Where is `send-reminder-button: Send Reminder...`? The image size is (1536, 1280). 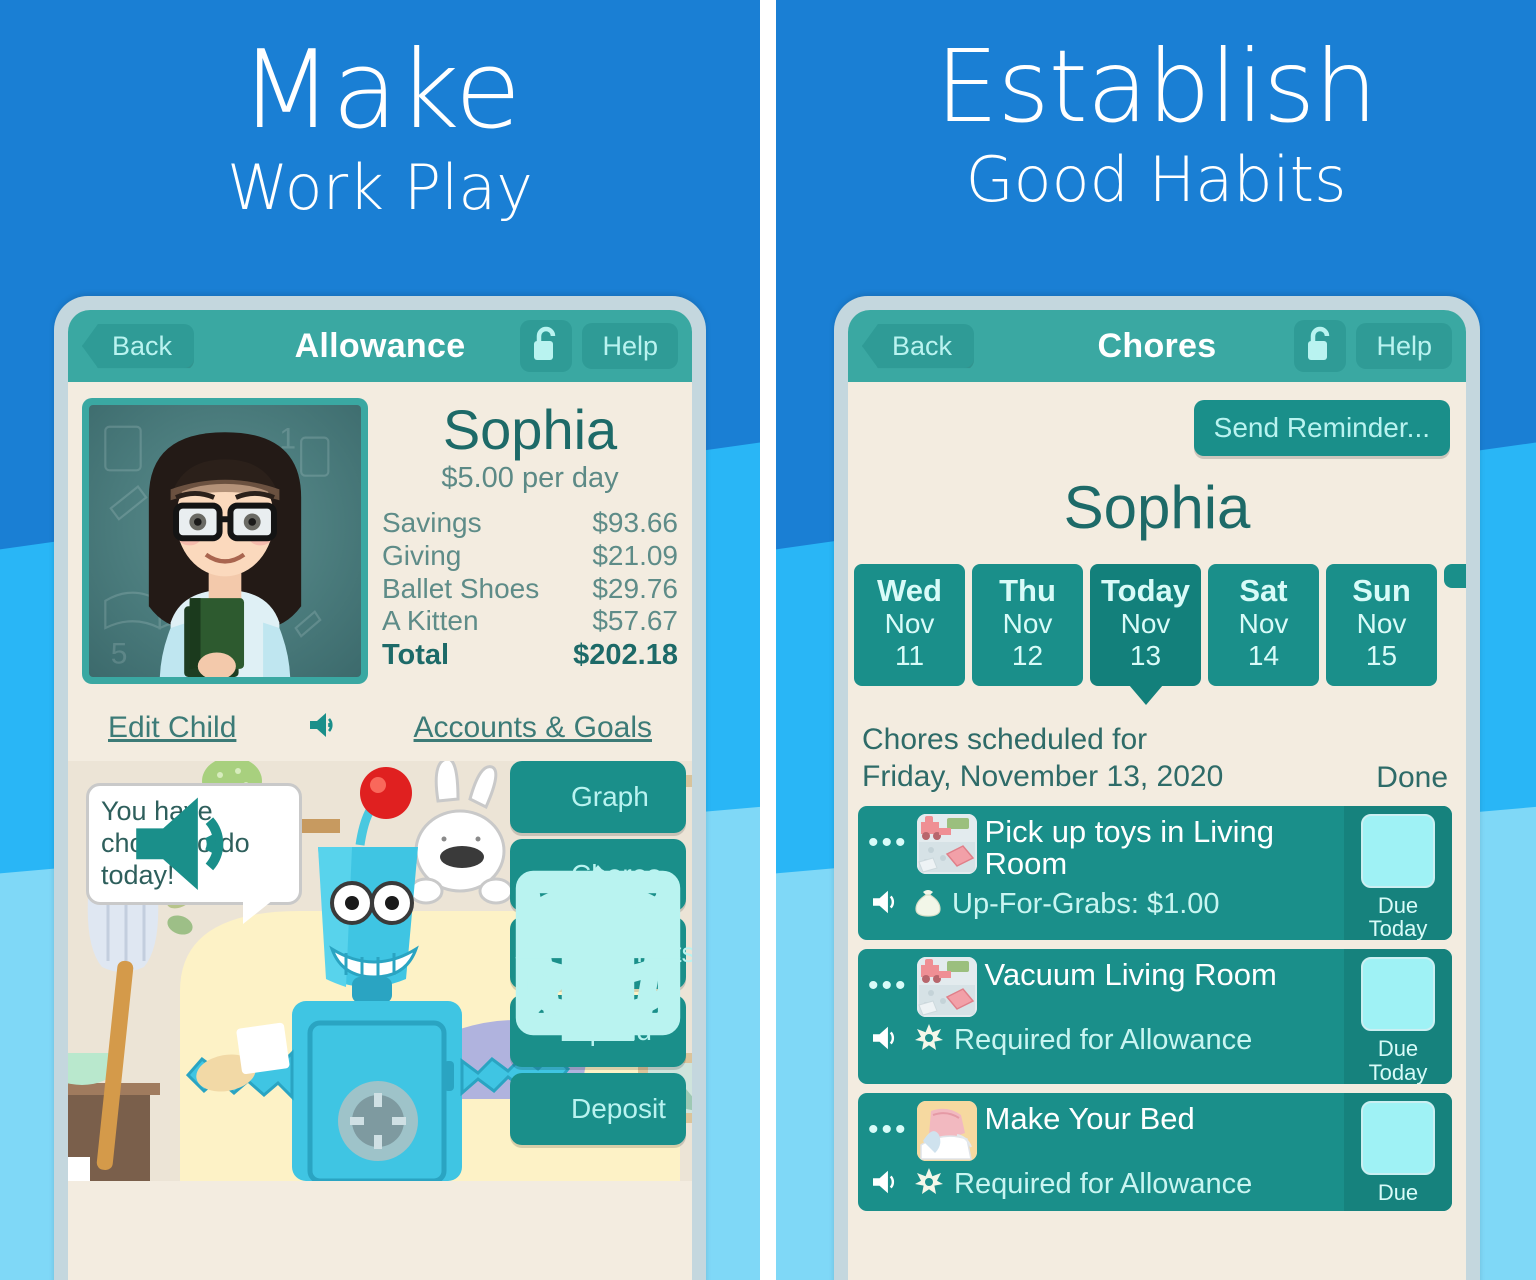
send-reminder-button: Send Reminder... is located at coordinates (1321, 428).